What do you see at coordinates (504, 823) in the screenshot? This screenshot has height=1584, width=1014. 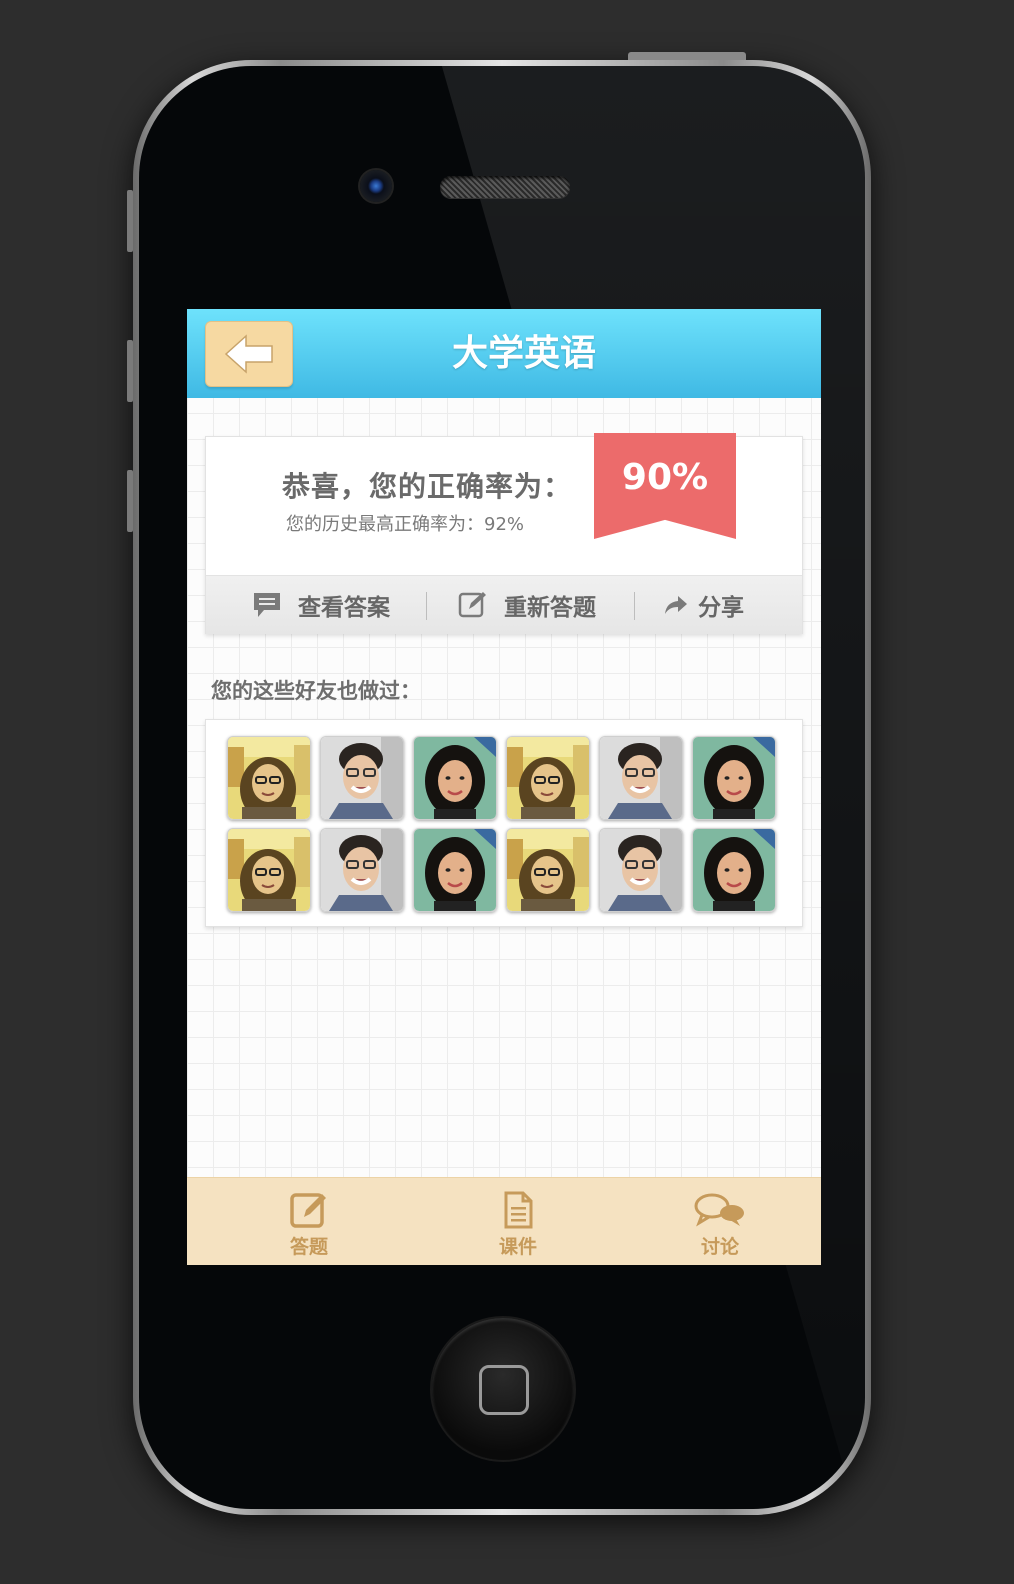 I see `friends-grid` at bounding box center [504, 823].